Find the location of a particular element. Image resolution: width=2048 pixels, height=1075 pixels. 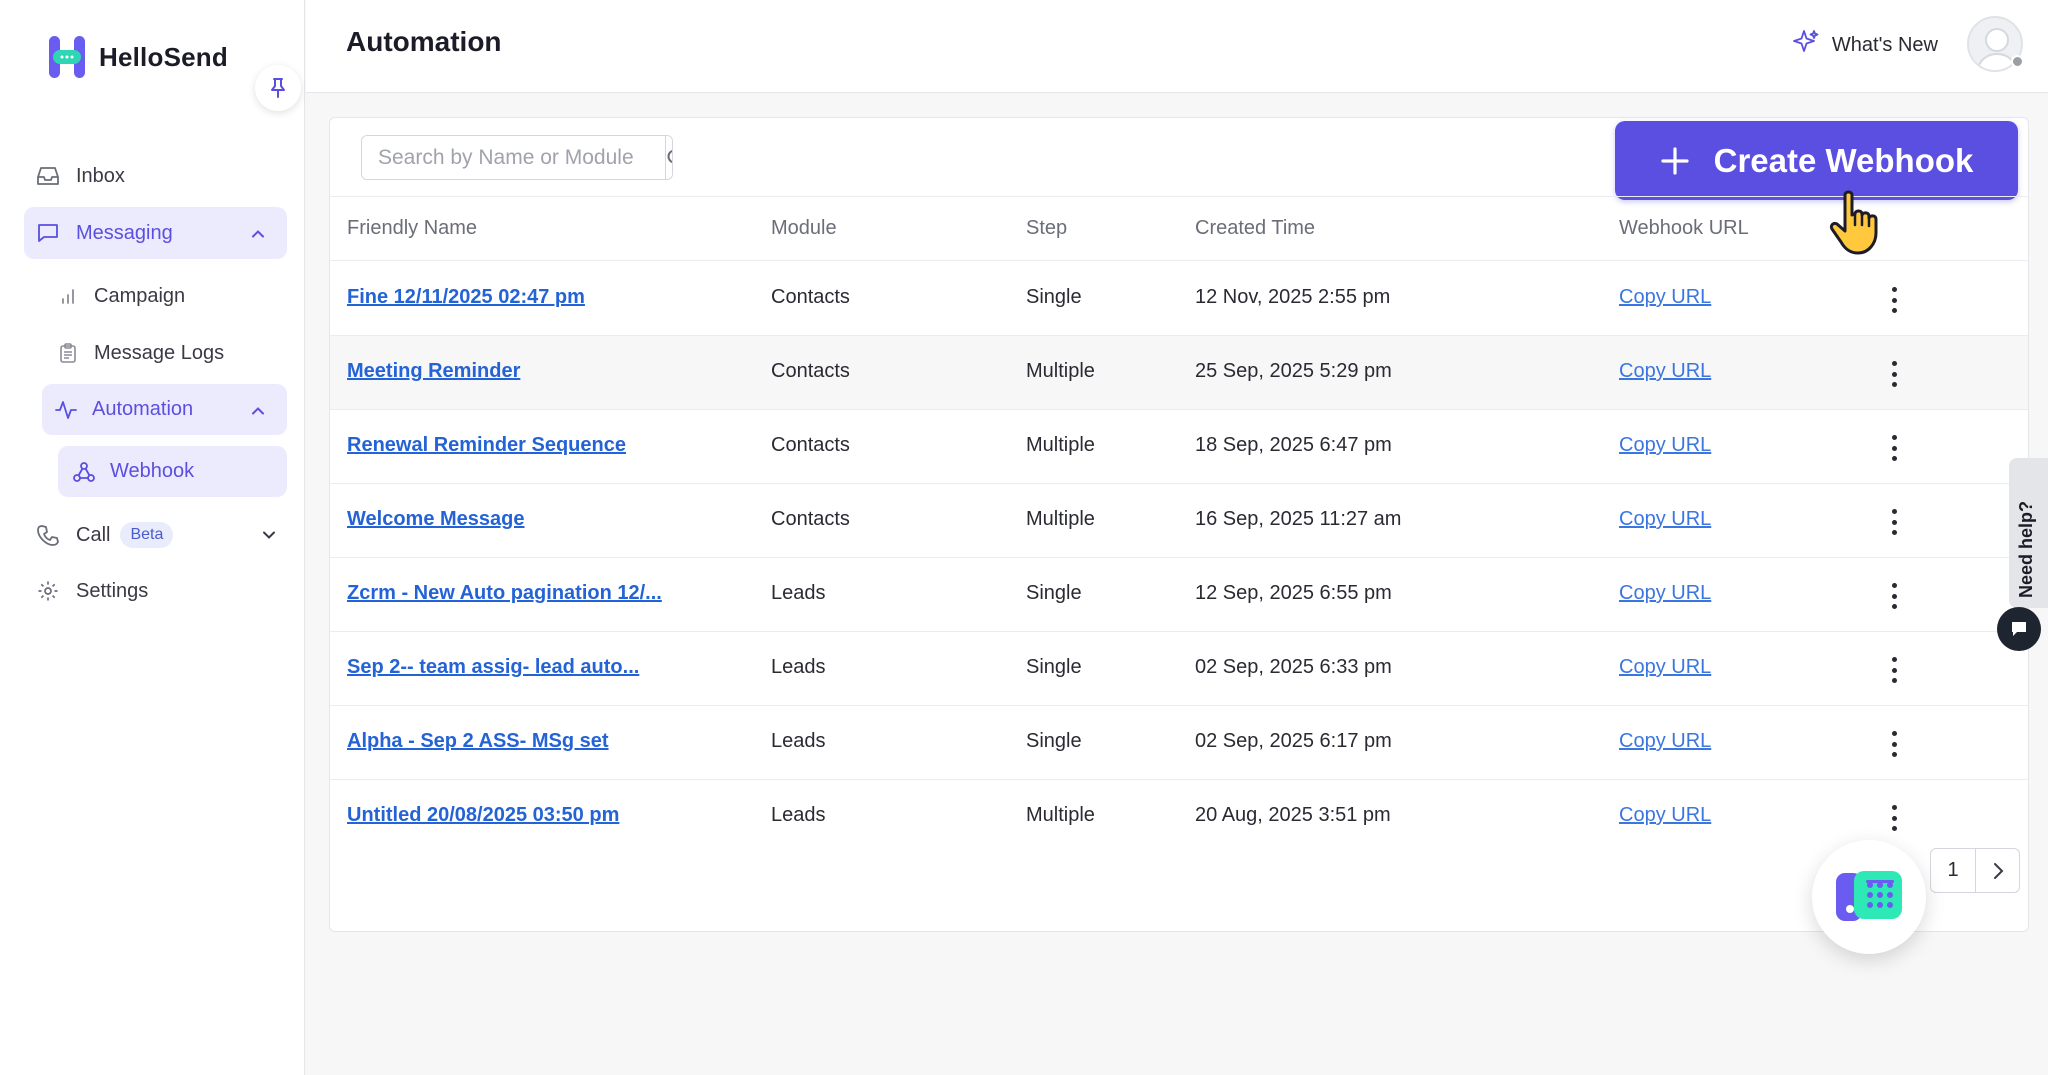

created-time-cell: 16 Sep, 2025 11:27 am is located at coordinates (1298, 519).